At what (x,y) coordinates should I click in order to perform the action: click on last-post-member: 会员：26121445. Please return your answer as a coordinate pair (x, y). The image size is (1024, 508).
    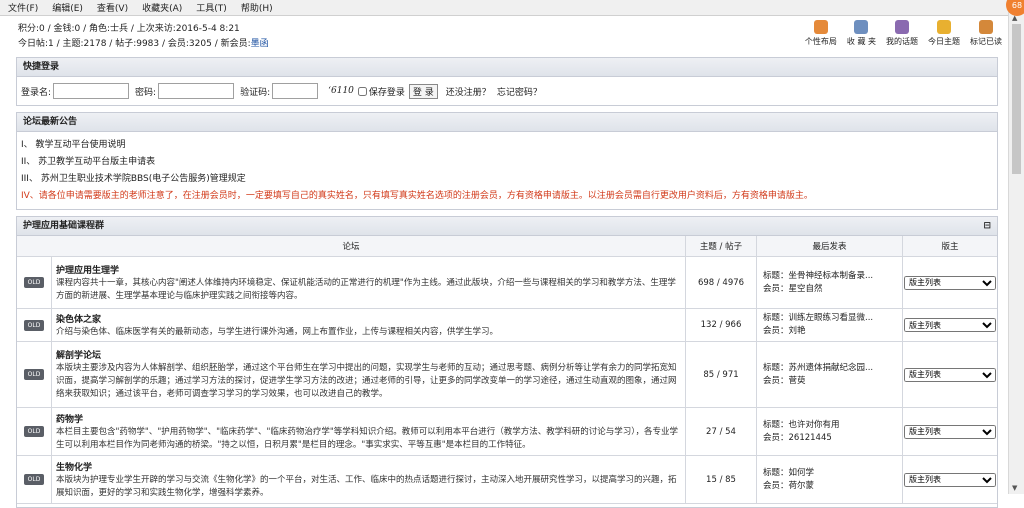
    Looking at the image, I should click on (832, 438).